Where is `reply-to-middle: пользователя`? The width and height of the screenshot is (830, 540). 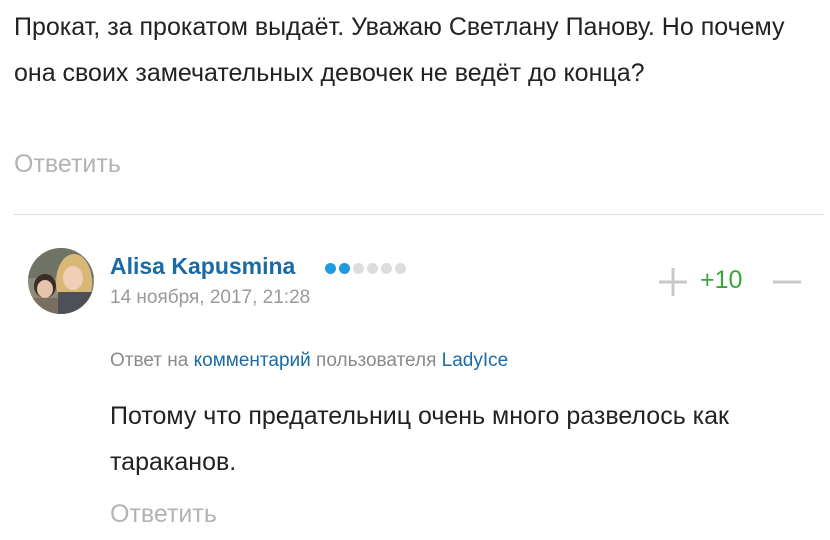
reply-to-middle: пользователя is located at coordinates (376, 360).